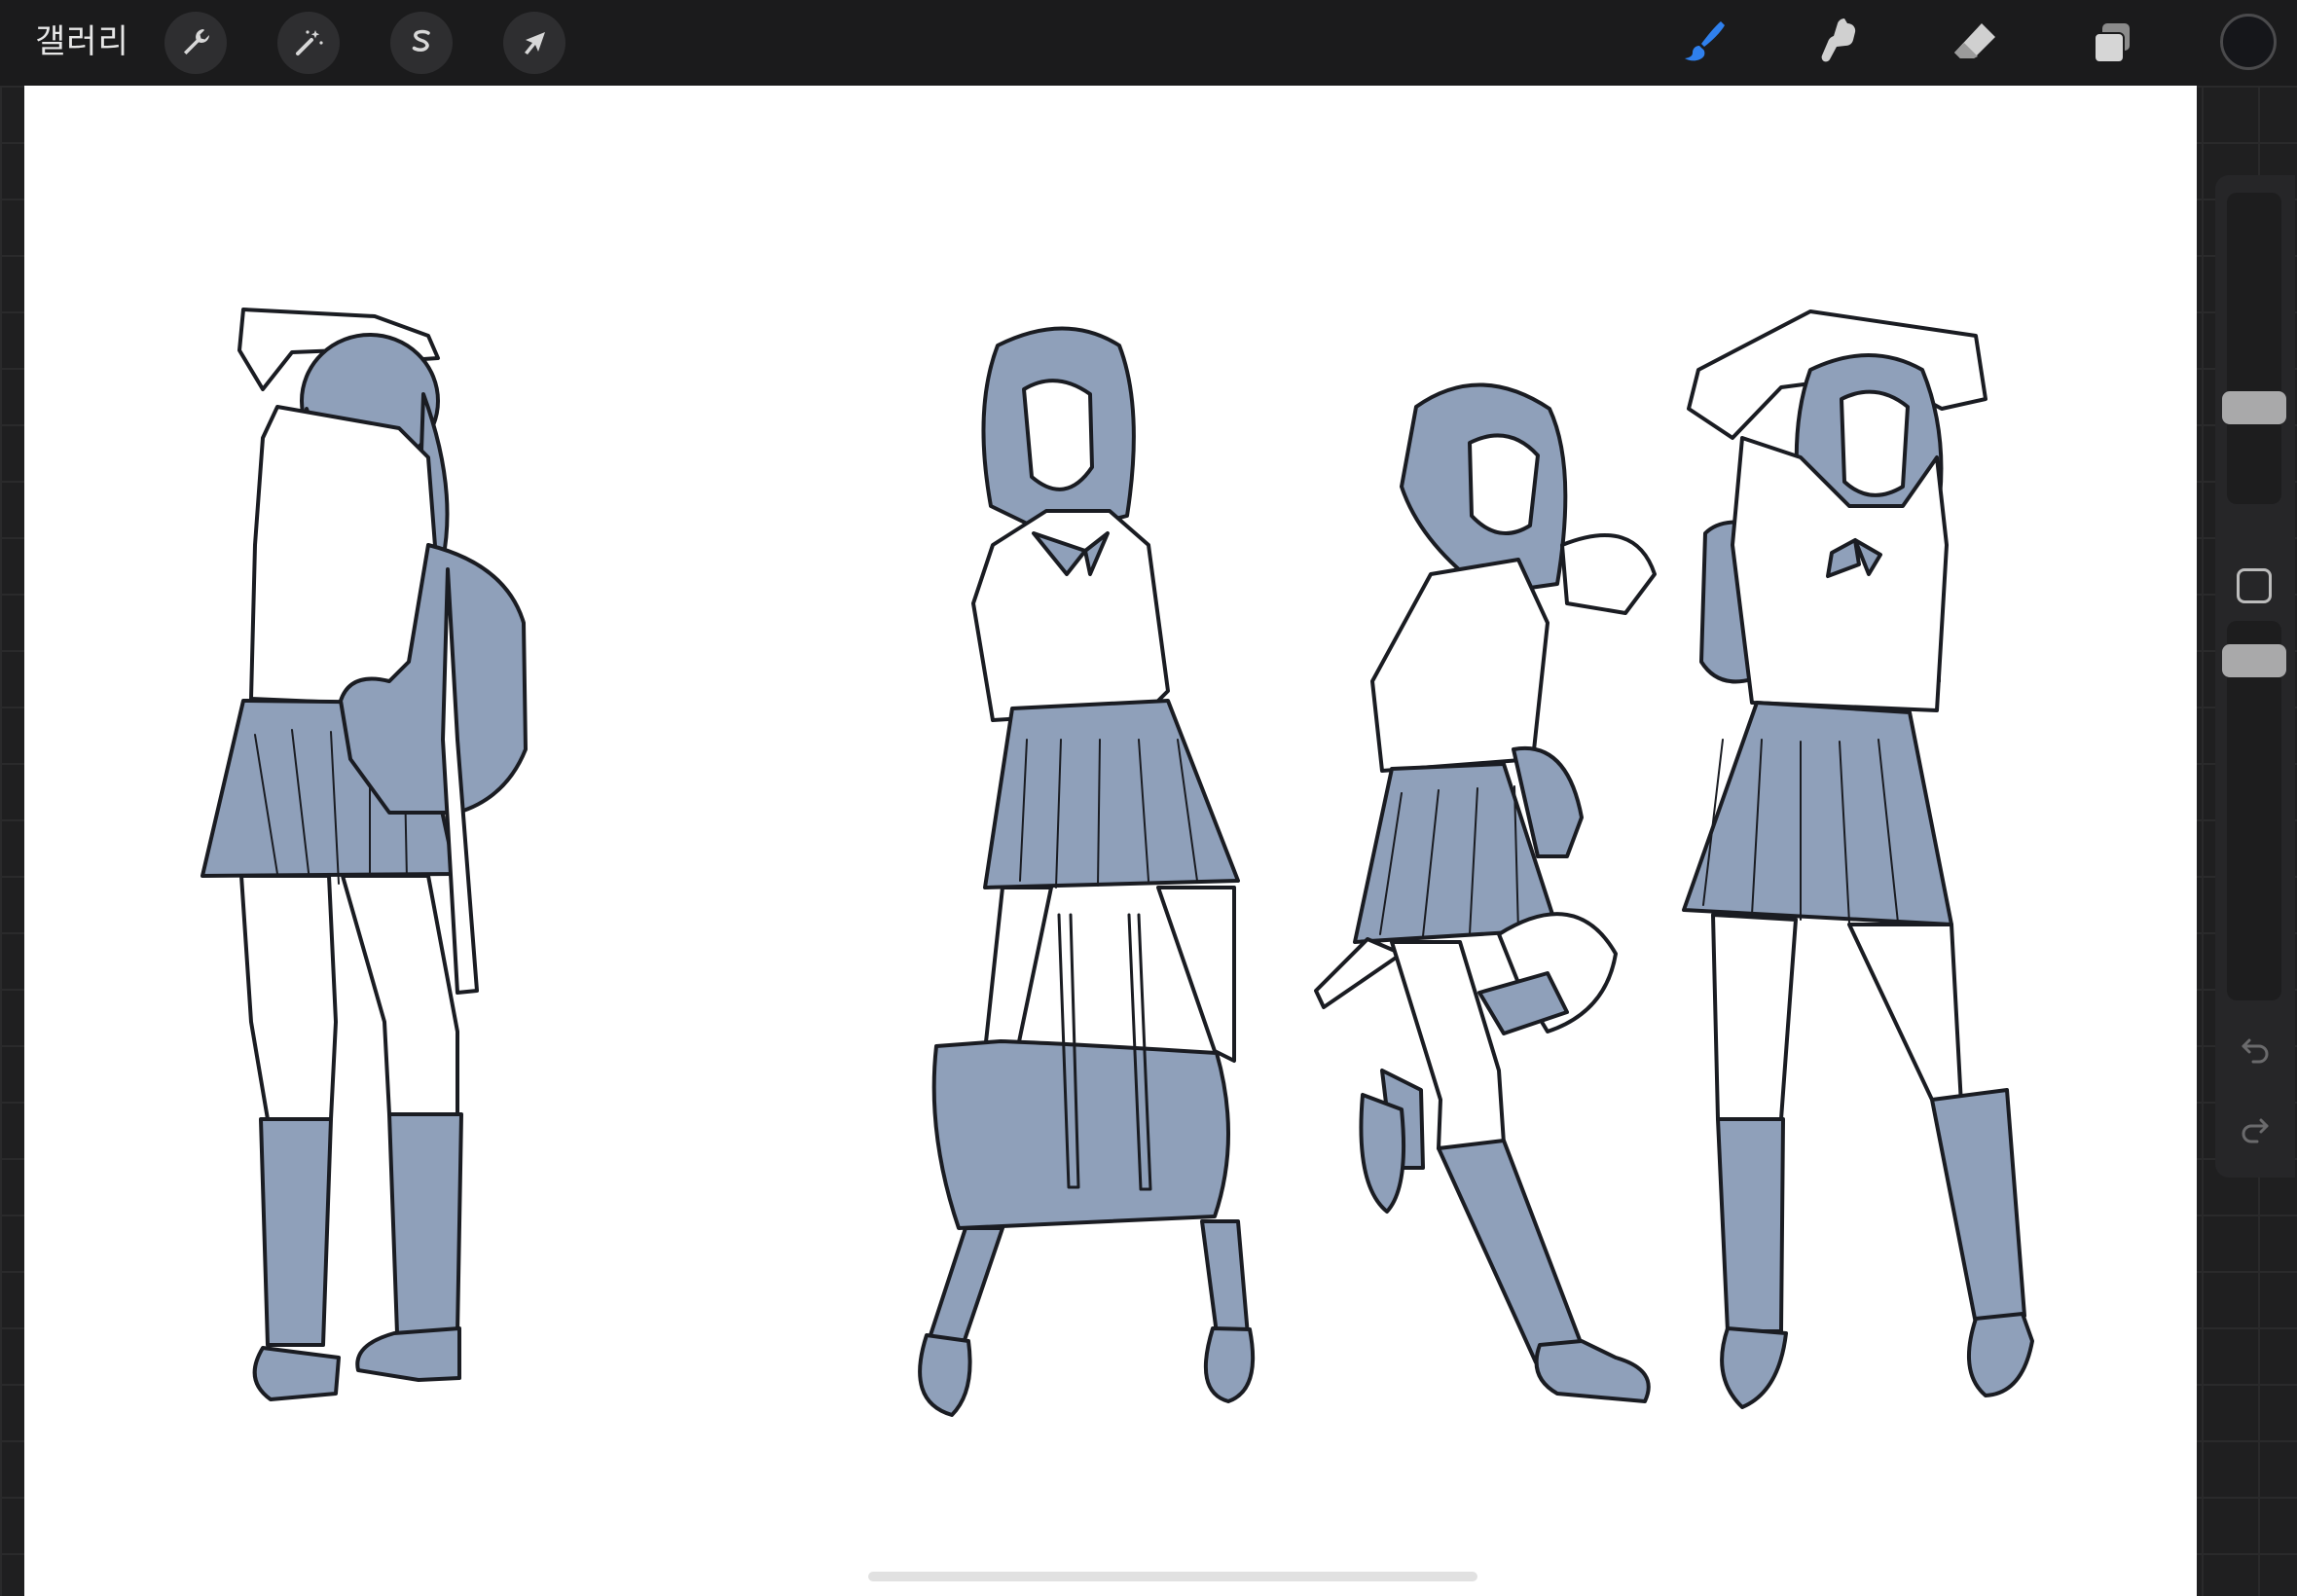 Image resolution: width=2297 pixels, height=1596 pixels. I want to click on brush-icon, so click(1705, 41).